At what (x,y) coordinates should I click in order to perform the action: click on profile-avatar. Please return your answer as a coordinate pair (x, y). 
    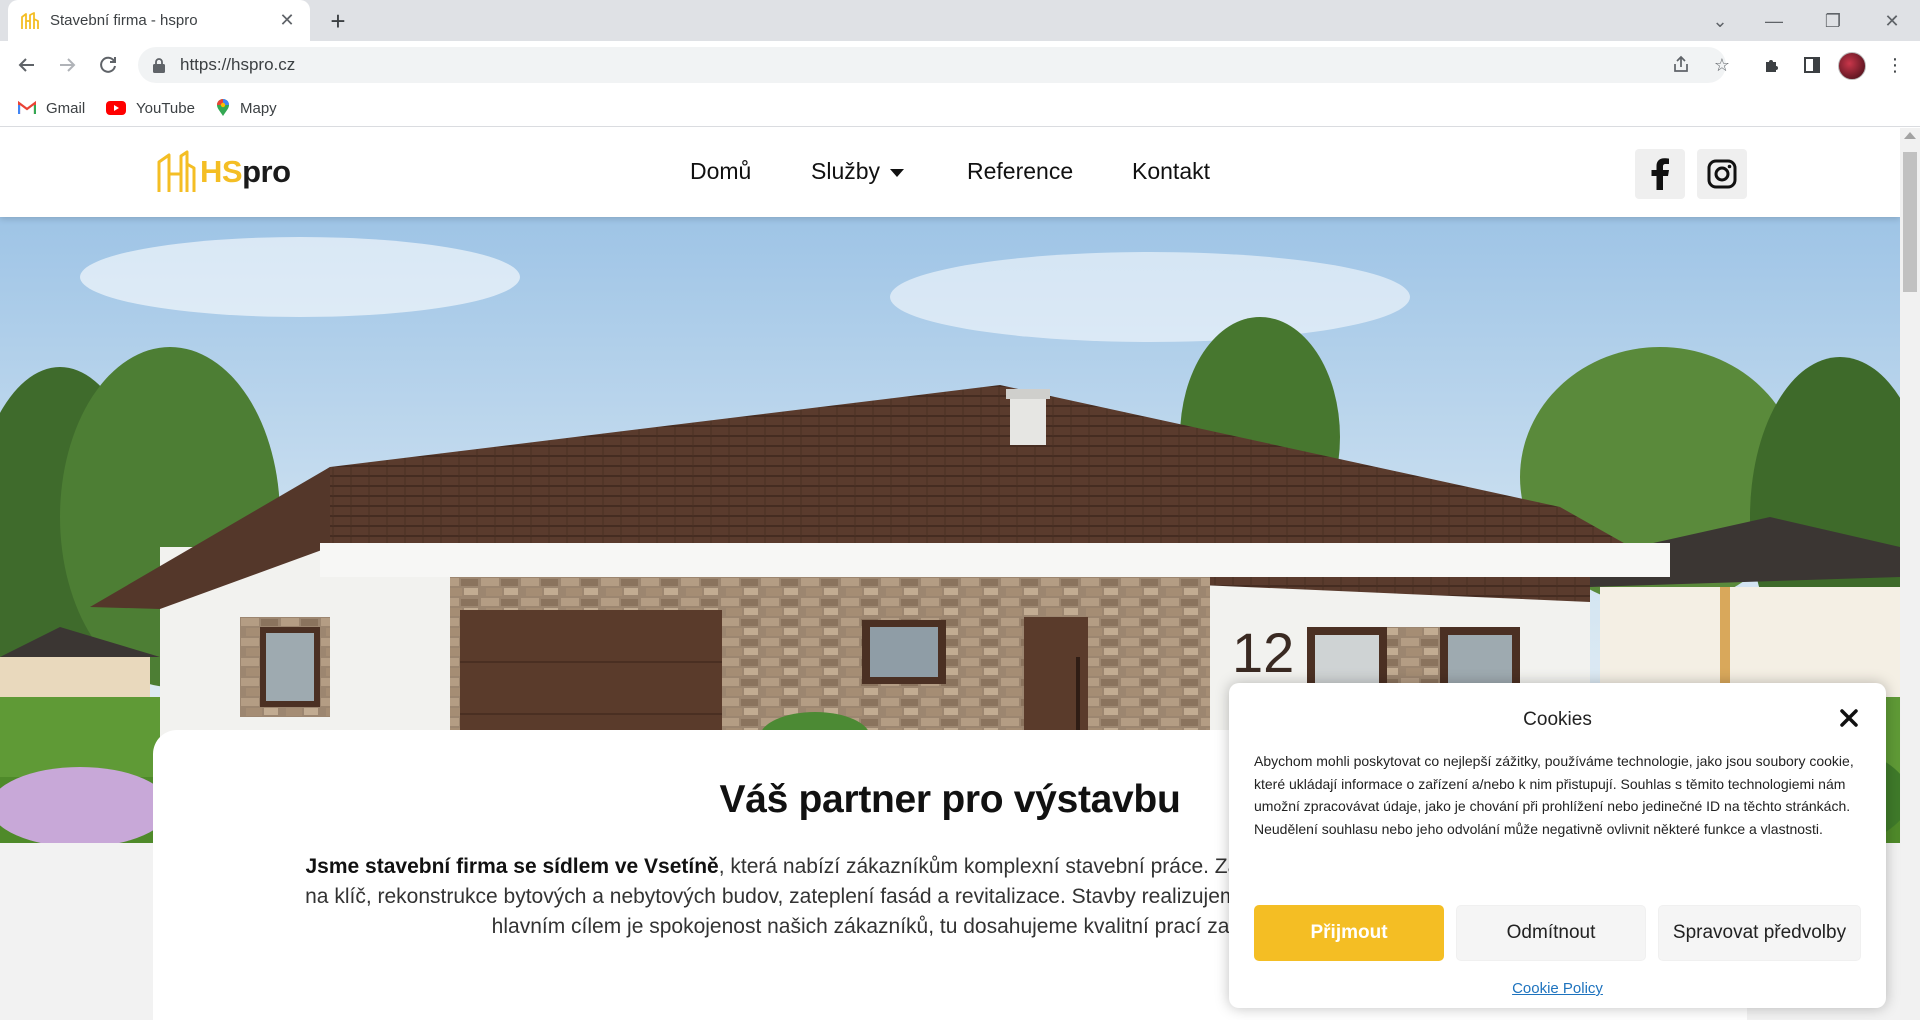
    Looking at the image, I should click on (1852, 66).